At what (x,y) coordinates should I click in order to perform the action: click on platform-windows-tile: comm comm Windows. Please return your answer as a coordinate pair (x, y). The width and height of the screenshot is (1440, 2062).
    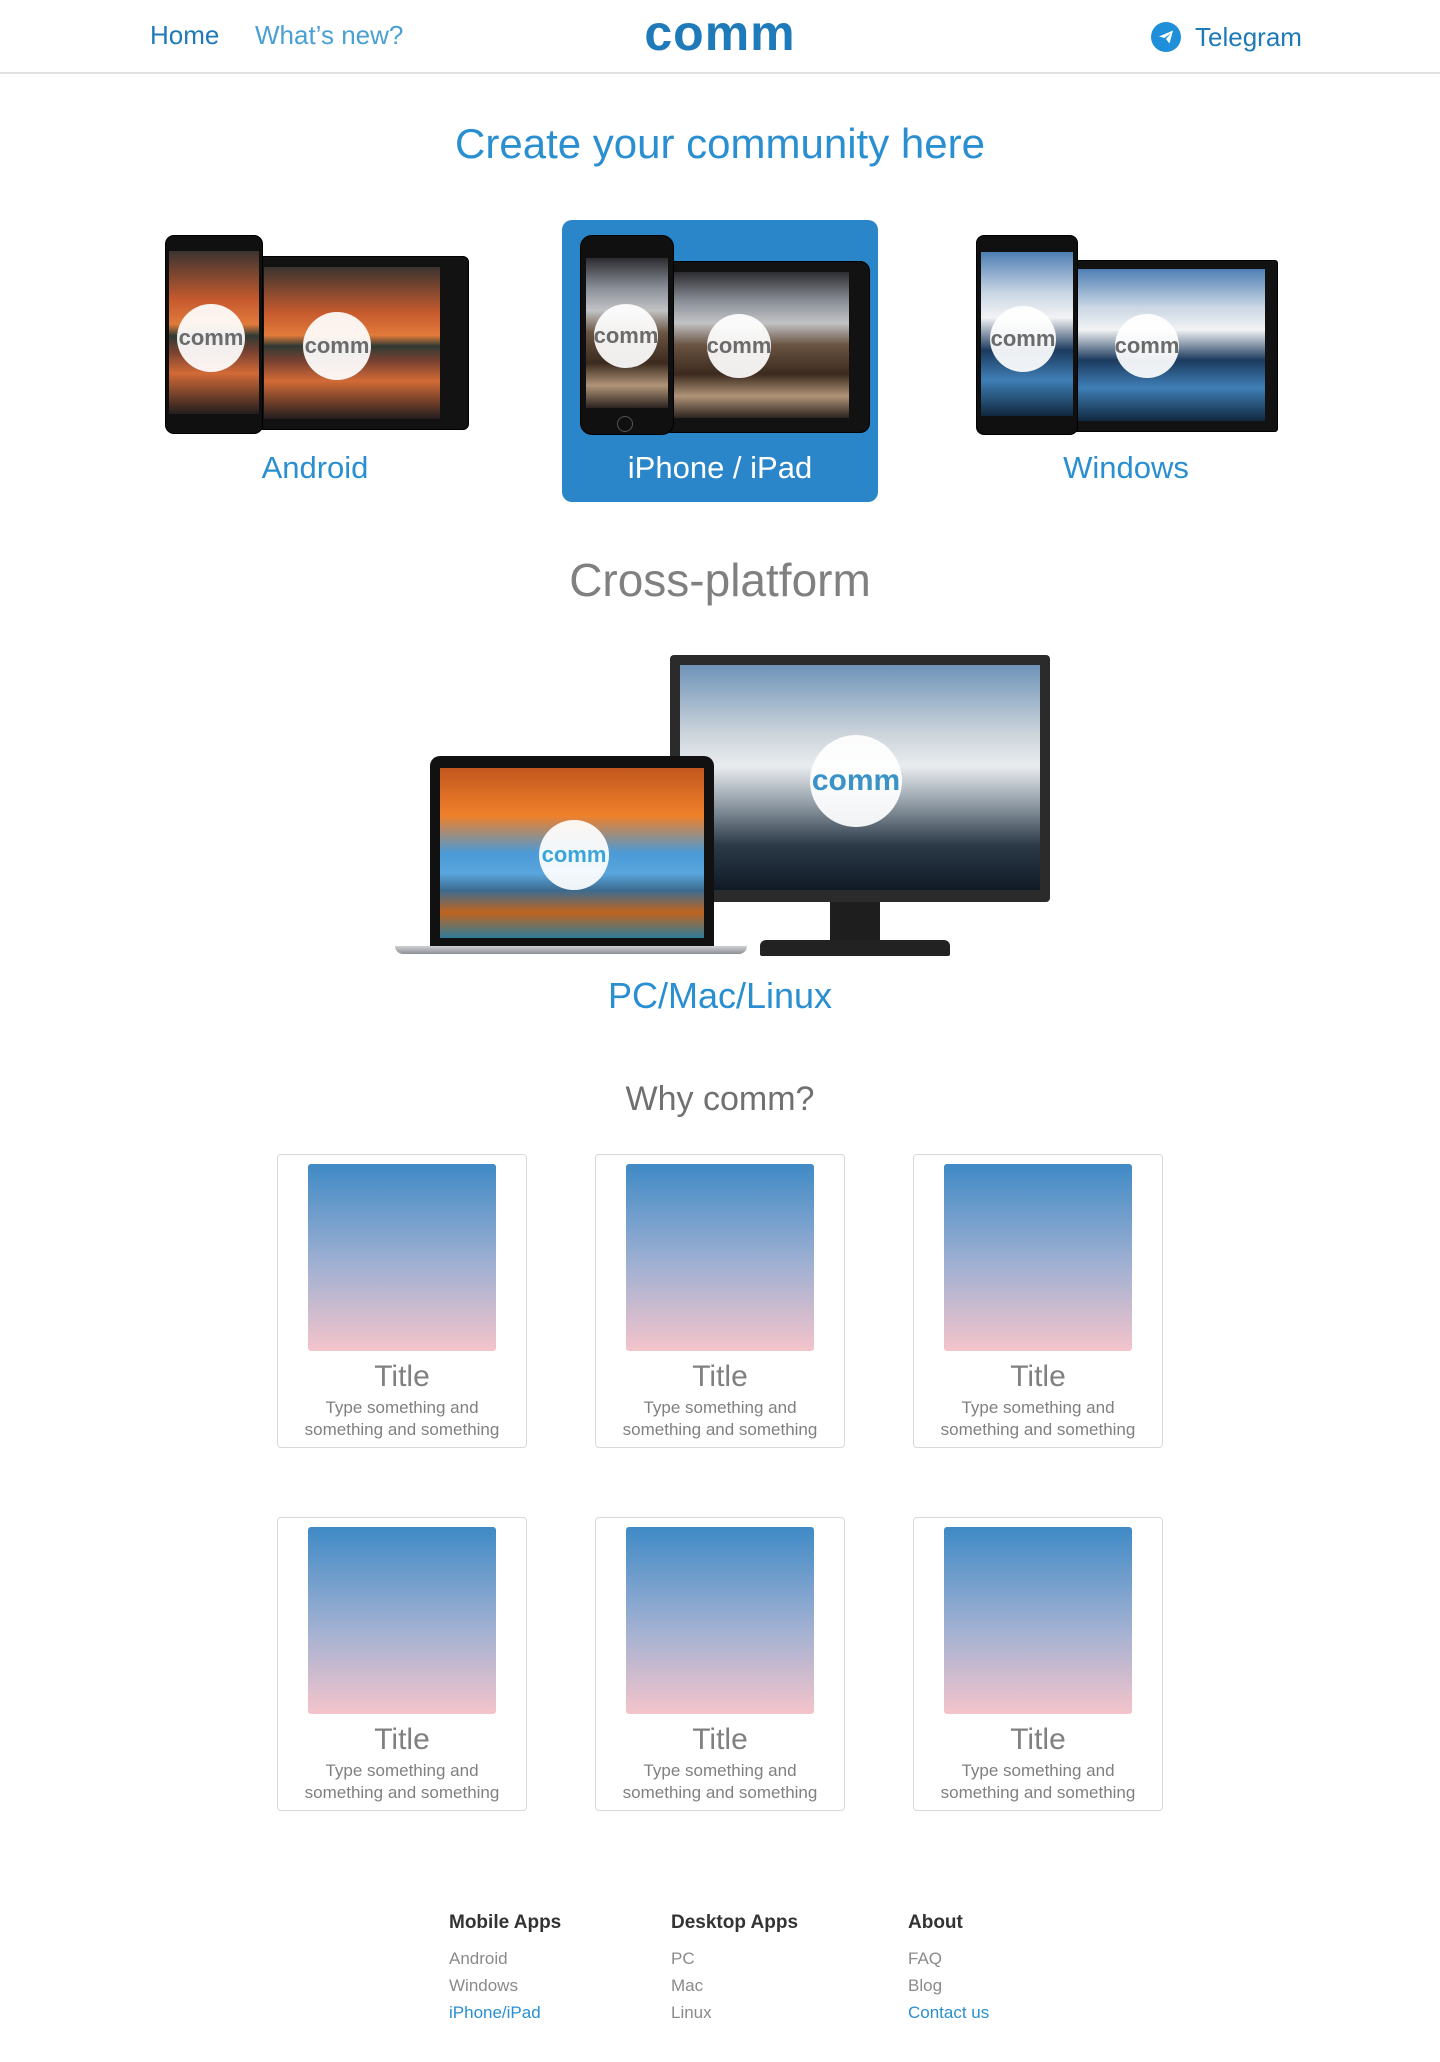
    Looking at the image, I should click on (1126, 361).